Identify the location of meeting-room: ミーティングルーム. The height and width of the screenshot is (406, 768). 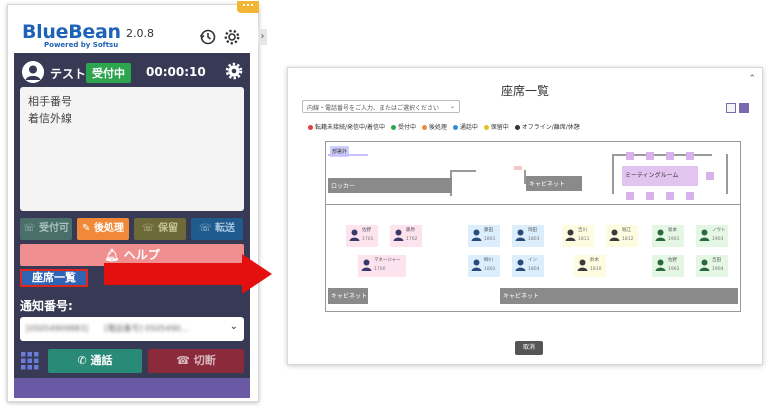
(660, 176).